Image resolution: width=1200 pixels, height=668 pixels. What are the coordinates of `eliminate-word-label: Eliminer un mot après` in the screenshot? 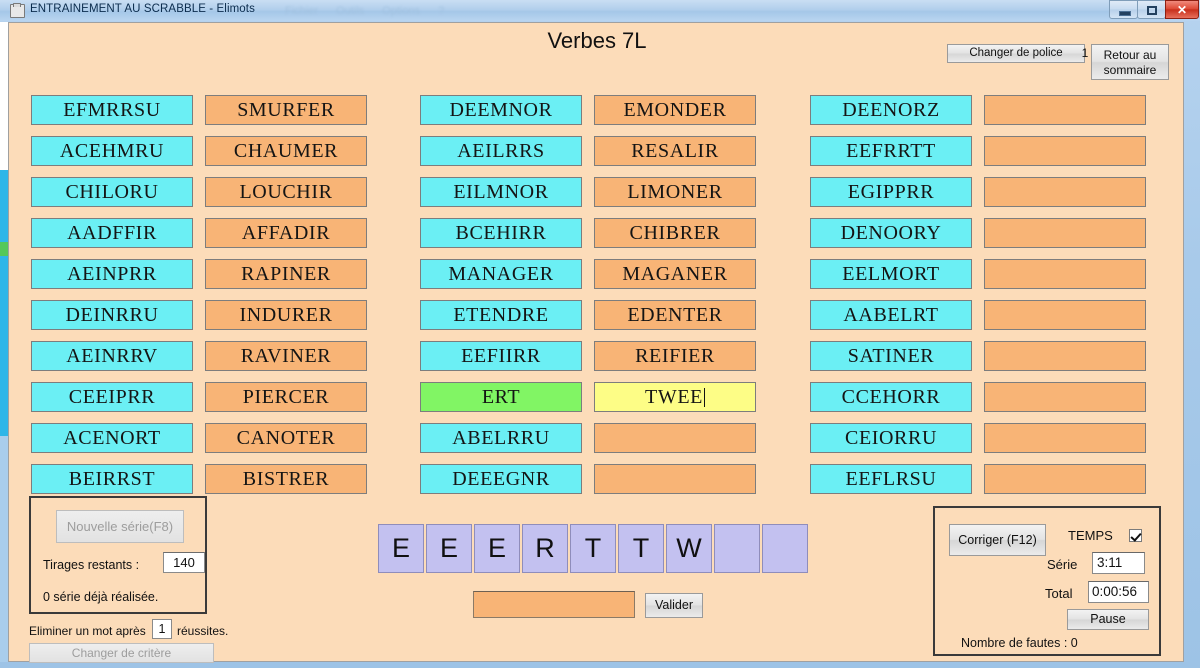 It's located at (87, 631).